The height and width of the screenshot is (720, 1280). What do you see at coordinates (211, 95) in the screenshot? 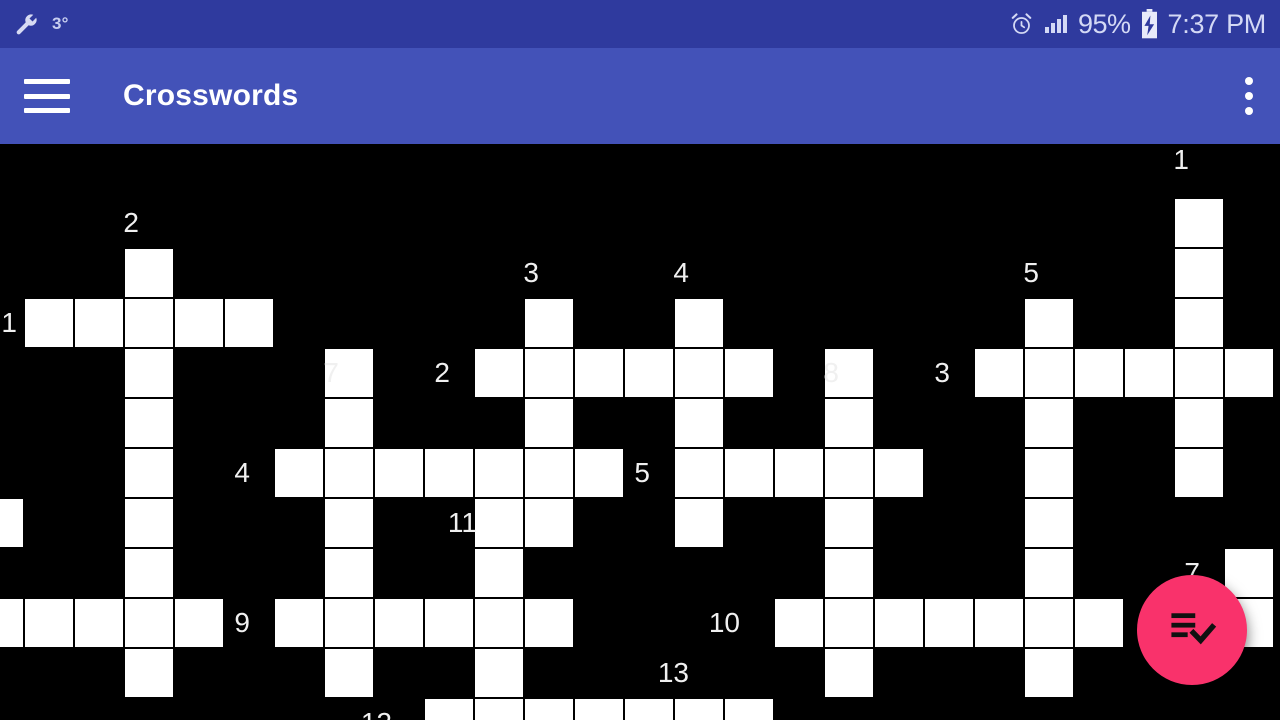
I see `page-title: Crosswords` at bounding box center [211, 95].